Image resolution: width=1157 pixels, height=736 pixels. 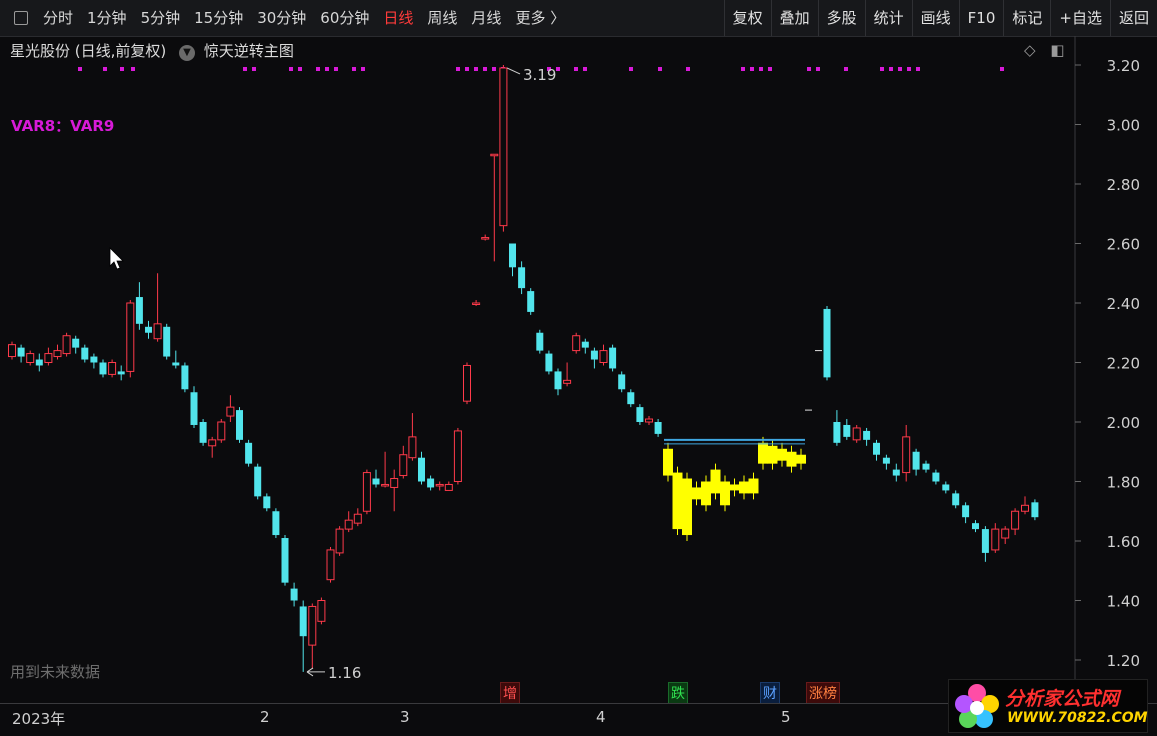 What do you see at coordinates (21, 18) in the screenshot?
I see `window-toggle-icon` at bounding box center [21, 18].